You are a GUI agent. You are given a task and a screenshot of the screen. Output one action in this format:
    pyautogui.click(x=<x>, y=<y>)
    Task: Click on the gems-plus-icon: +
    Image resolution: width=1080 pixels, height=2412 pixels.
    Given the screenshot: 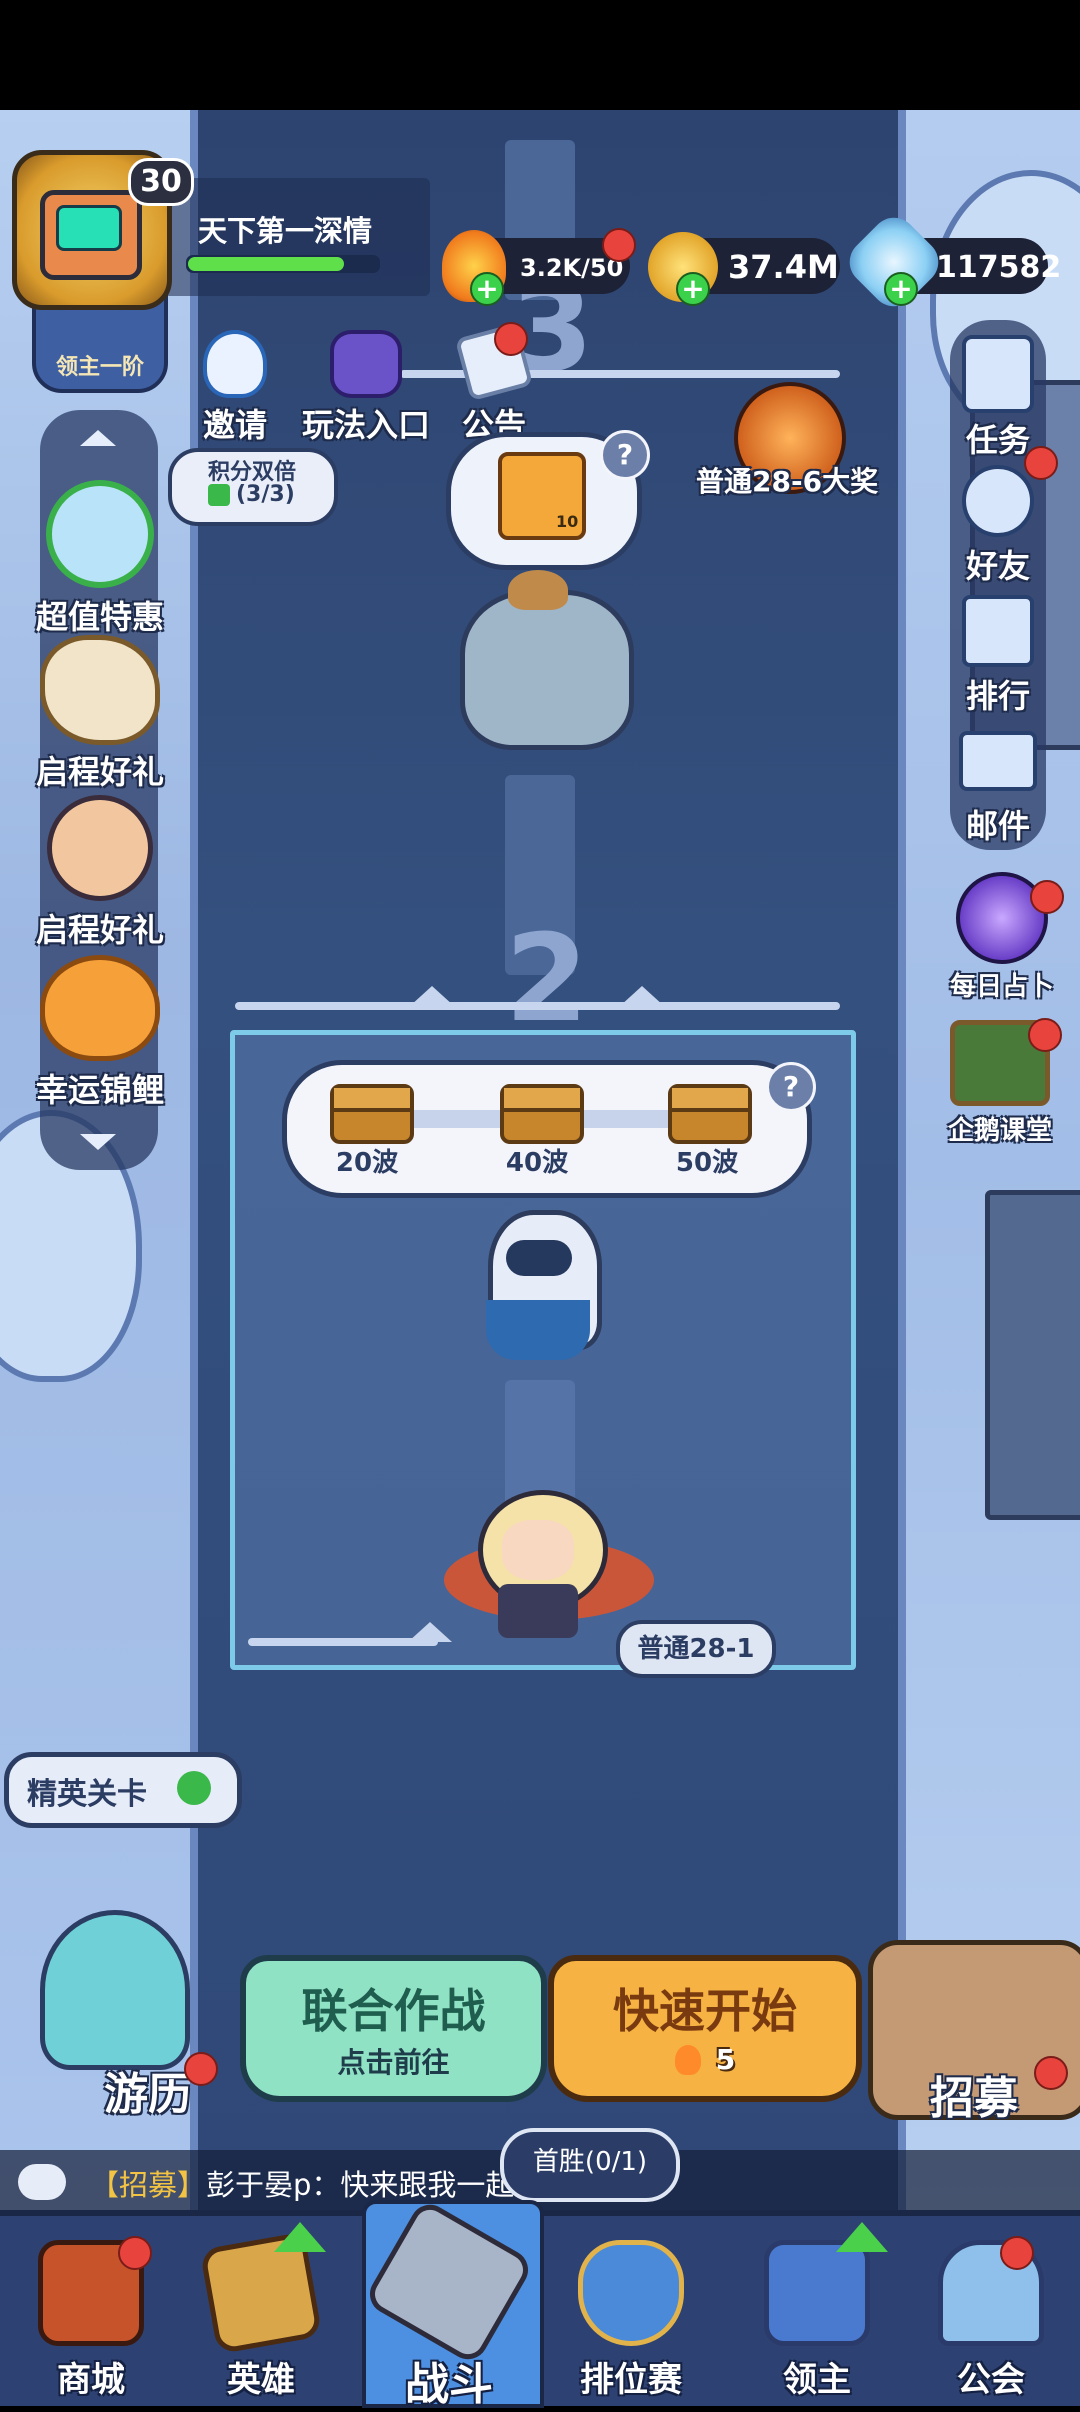 What is the action you would take?
    pyautogui.click(x=901, y=289)
    